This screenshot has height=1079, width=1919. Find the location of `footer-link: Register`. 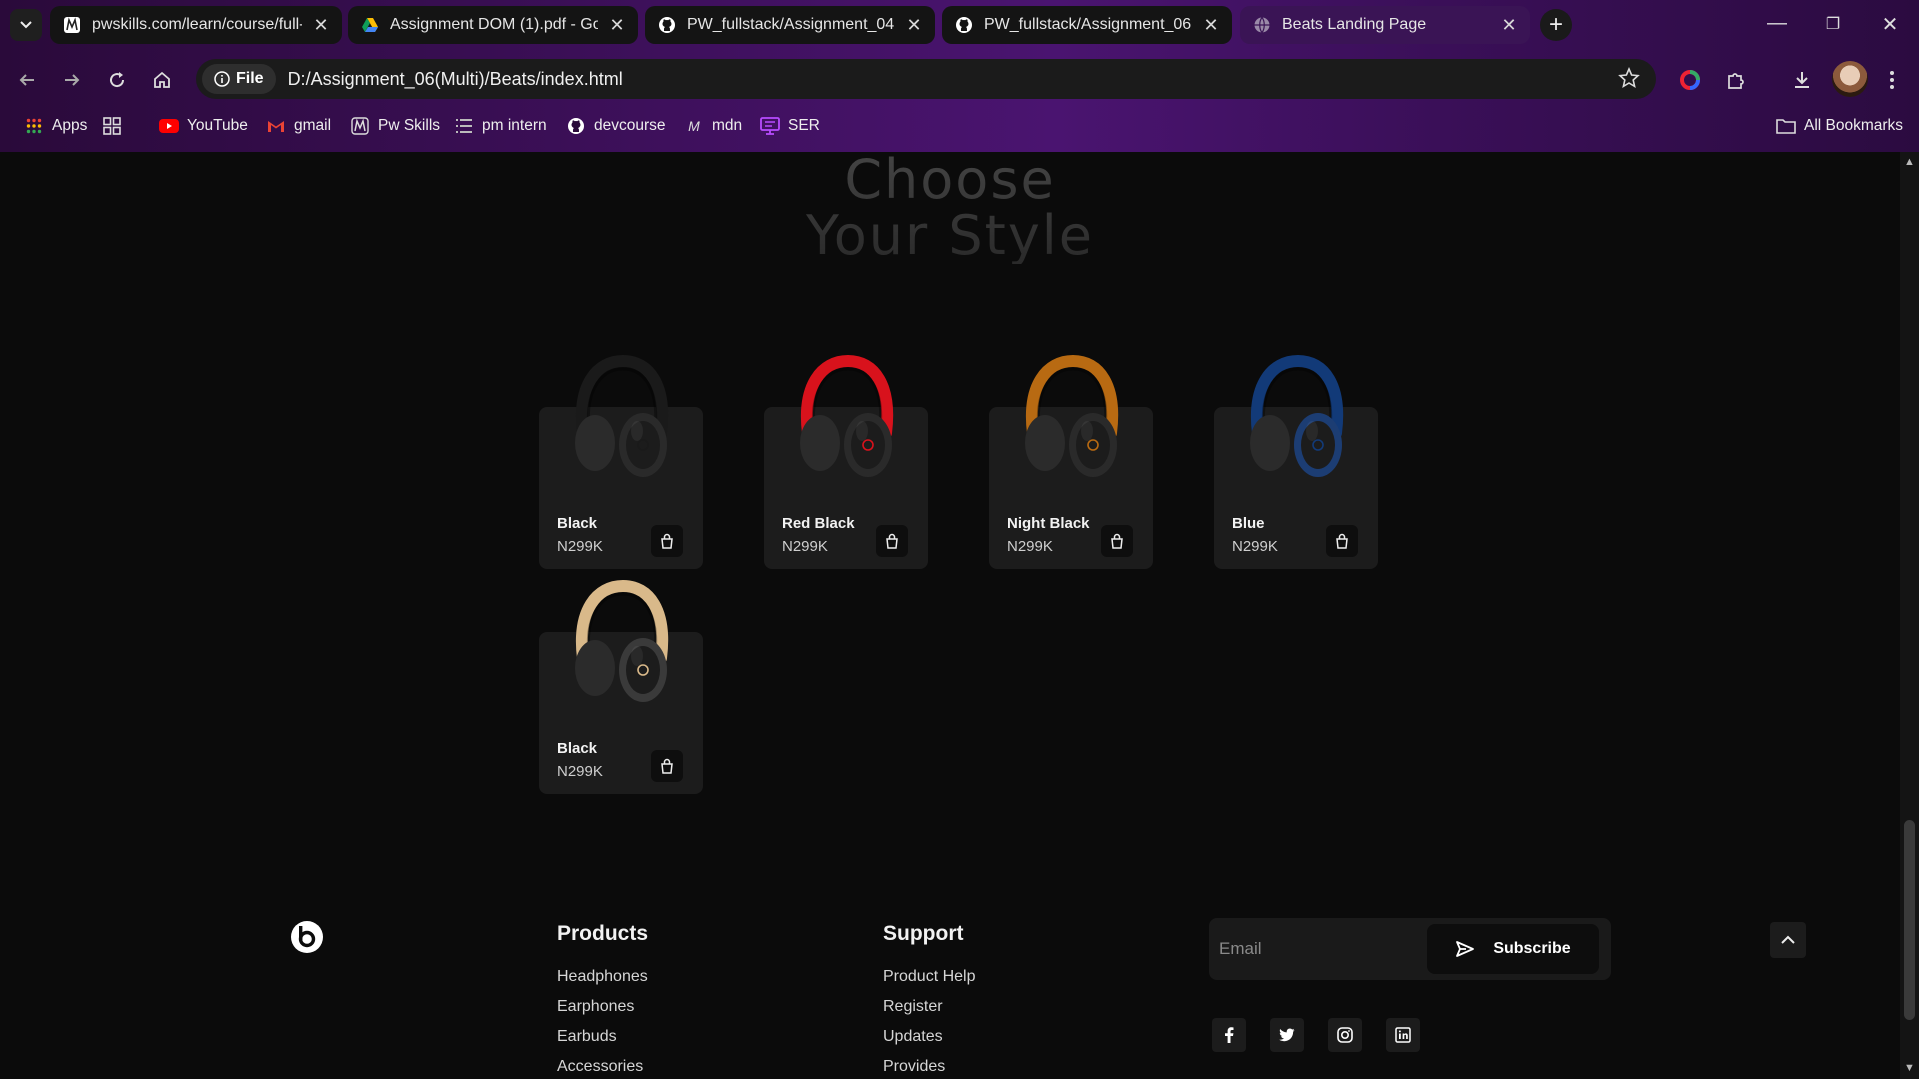

footer-link: Register is located at coordinates (913, 1007).